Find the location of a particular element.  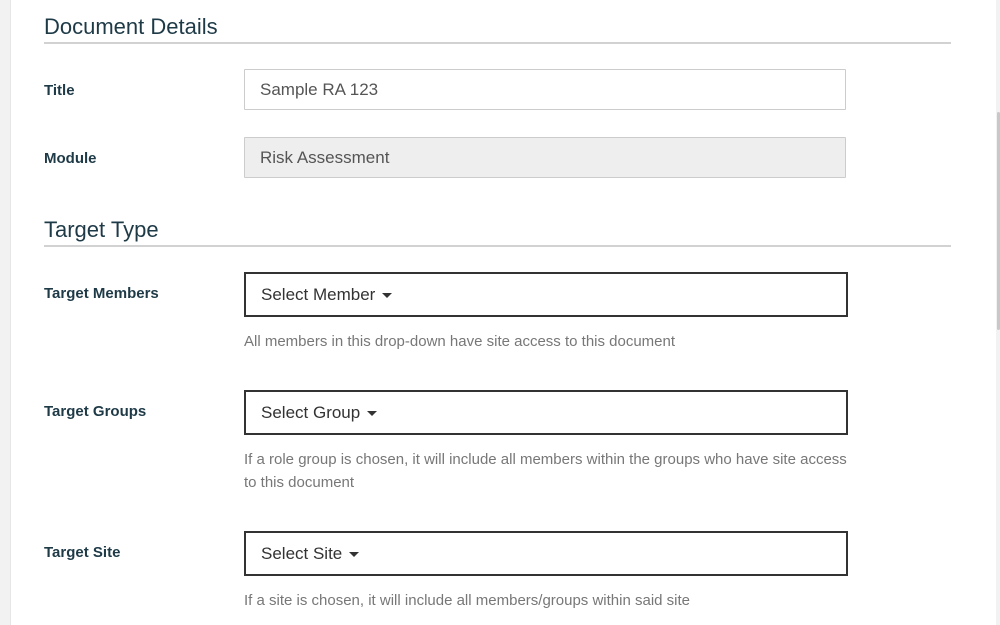

title-input is located at coordinates (545, 89).